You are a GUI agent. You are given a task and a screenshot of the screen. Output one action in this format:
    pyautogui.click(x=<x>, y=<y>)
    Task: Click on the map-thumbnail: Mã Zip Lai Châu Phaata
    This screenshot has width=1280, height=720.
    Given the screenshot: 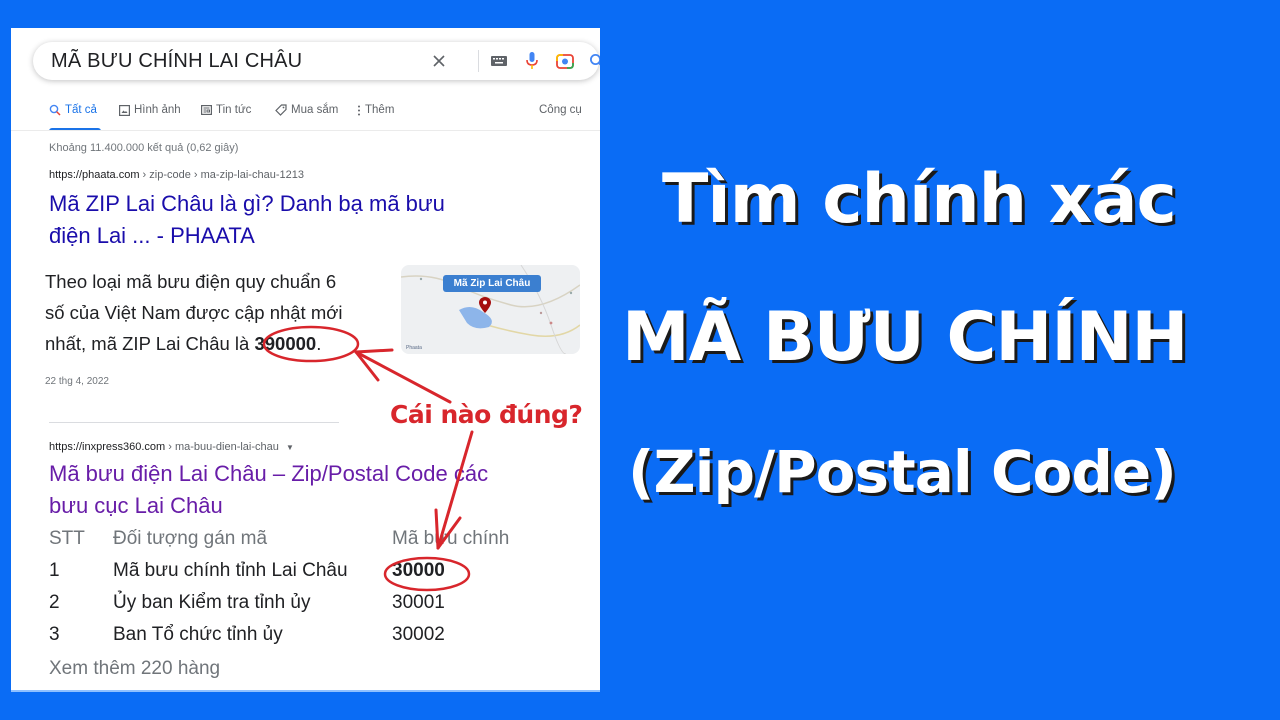 What is the action you would take?
    pyautogui.click(x=490, y=309)
    